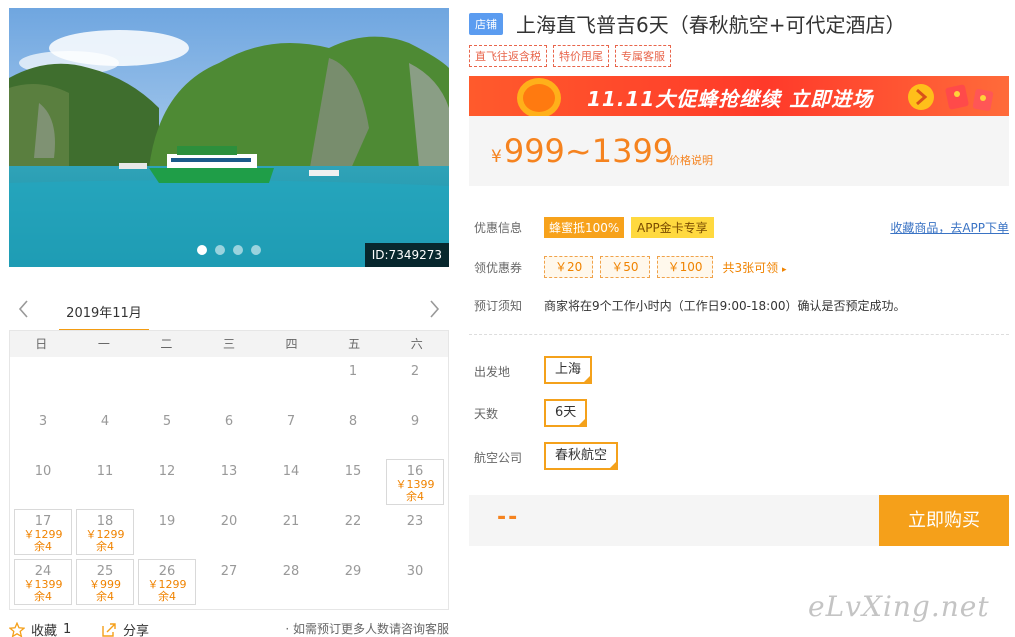 The width and height of the screenshot is (1015, 637). I want to click on day-number: 14, so click(291, 471).